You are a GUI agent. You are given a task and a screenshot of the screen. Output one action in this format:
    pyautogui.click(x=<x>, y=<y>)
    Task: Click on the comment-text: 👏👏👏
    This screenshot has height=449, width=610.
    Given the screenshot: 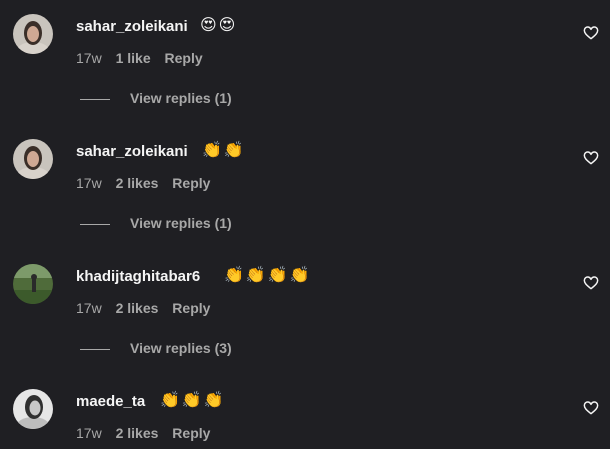 What is the action you would take?
    pyautogui.click(x=193, y=399)
    